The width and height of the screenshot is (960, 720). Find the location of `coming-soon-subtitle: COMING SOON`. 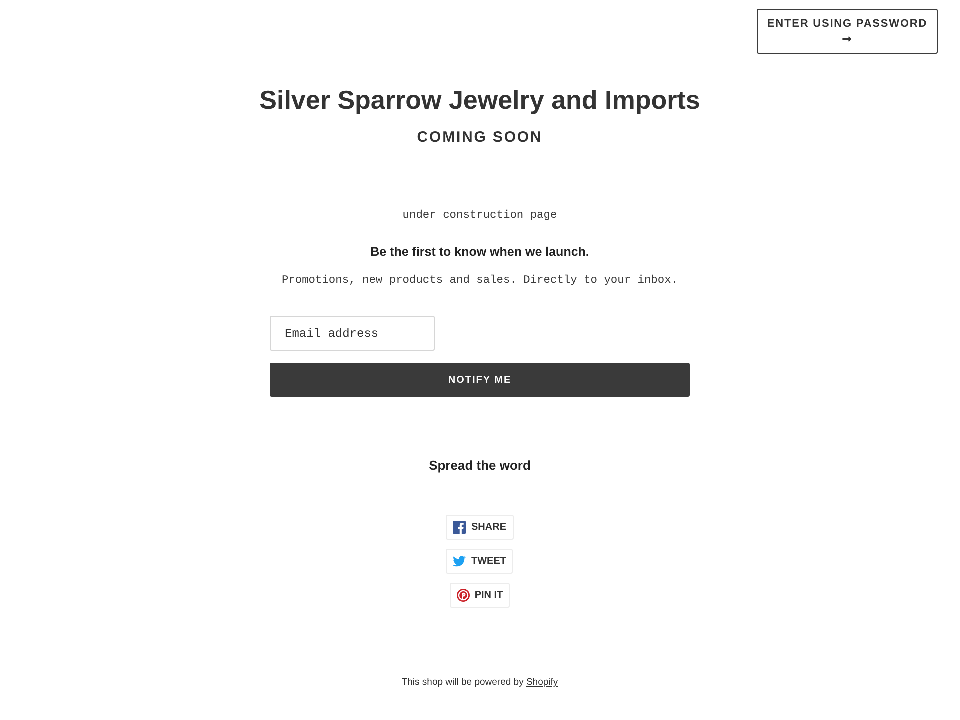

coming-soon-subtitle: COMING SOON is located at coordinates (480, 138).